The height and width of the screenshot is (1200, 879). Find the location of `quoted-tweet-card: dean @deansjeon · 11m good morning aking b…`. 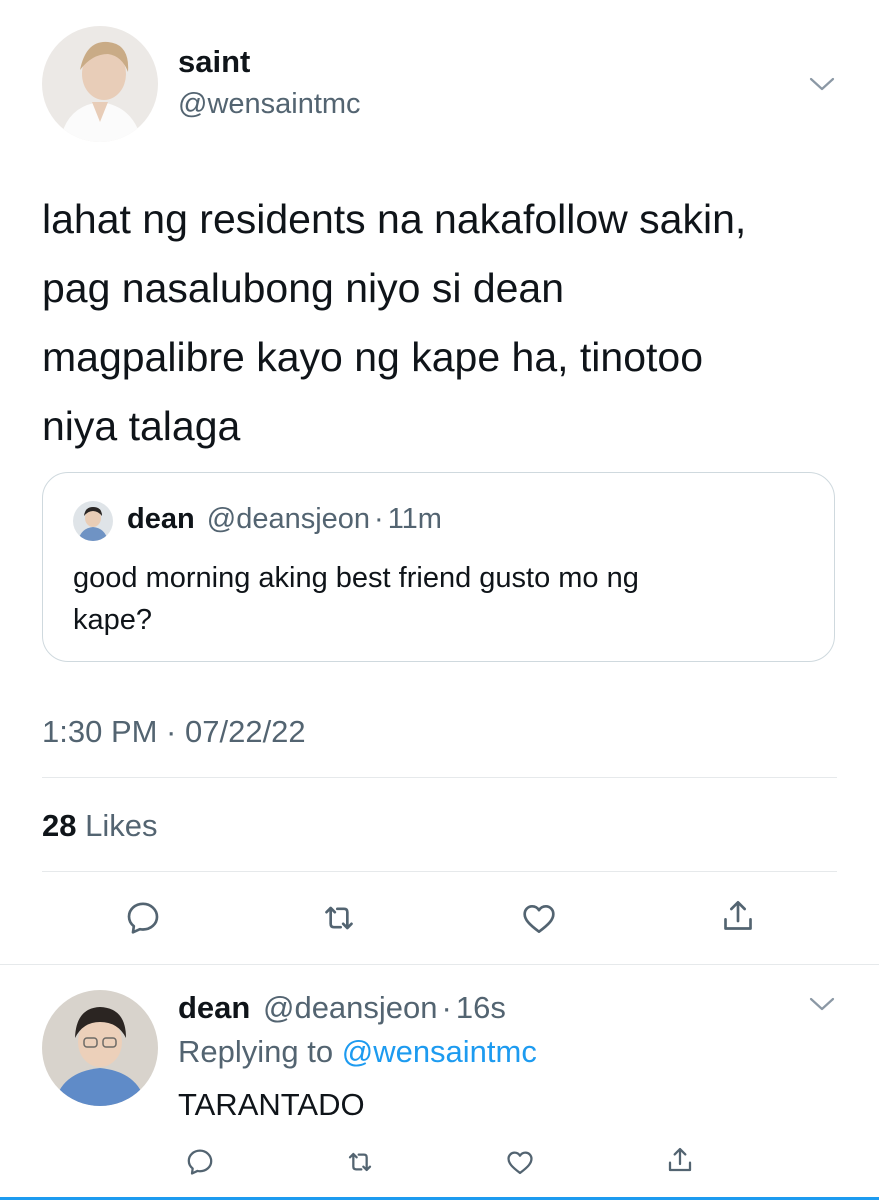

quoted-tweet-card: dean @deansjeon · 11m good morning aking b… is located at coordinates (438, 567).